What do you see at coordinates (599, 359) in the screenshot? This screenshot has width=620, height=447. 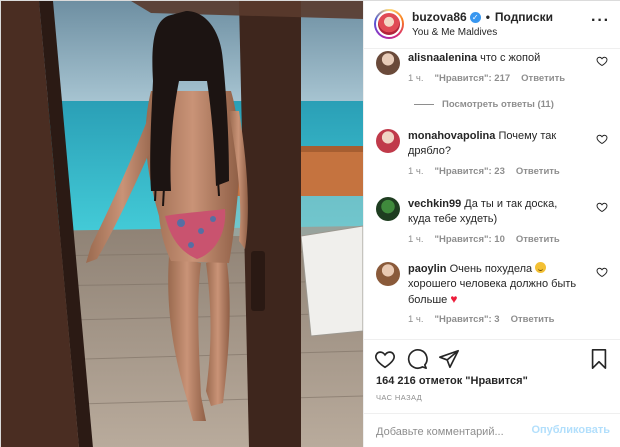 I see `save-bookmark-icon` at bounding box center [599, 359].